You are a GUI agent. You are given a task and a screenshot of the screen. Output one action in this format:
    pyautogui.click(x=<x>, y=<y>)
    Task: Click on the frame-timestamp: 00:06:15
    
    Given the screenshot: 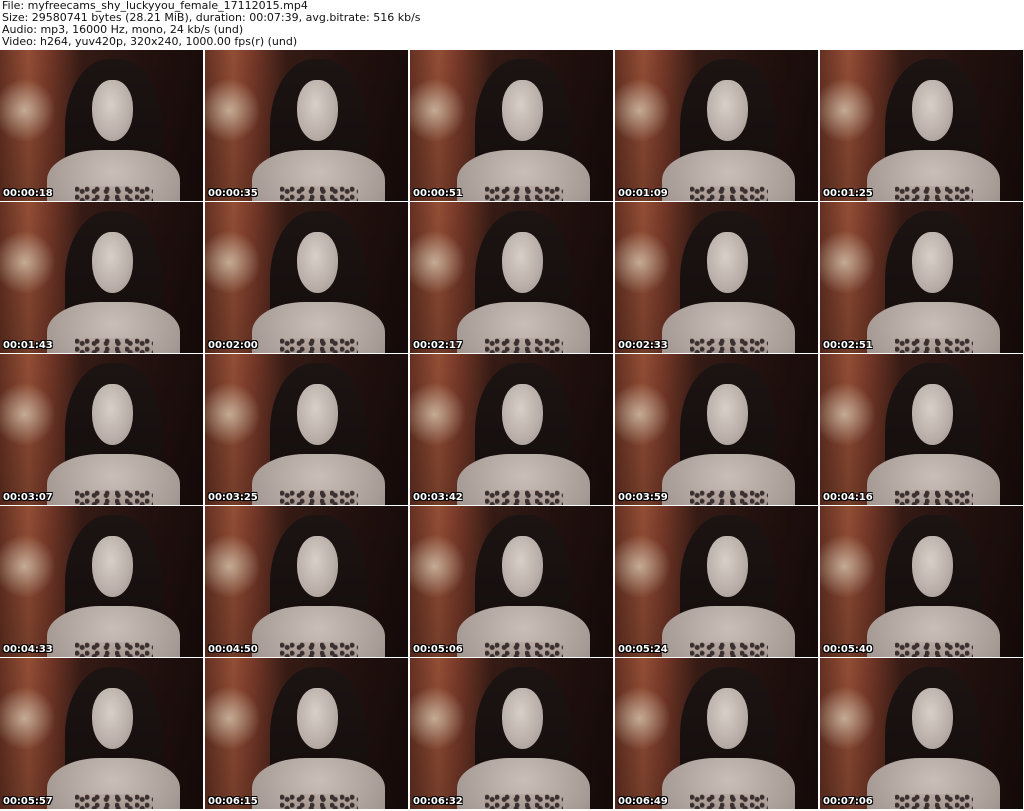 What is the action you would take?
    pyautogui.click(x=233, y=801)
    